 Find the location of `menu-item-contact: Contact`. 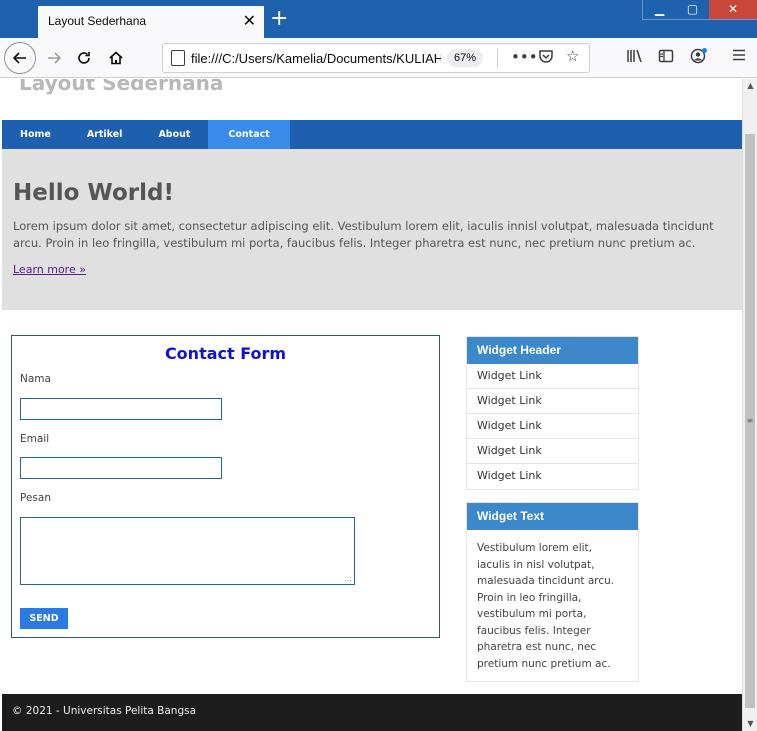

menu-item-contact: Contact is located at coordinates (249, 134).